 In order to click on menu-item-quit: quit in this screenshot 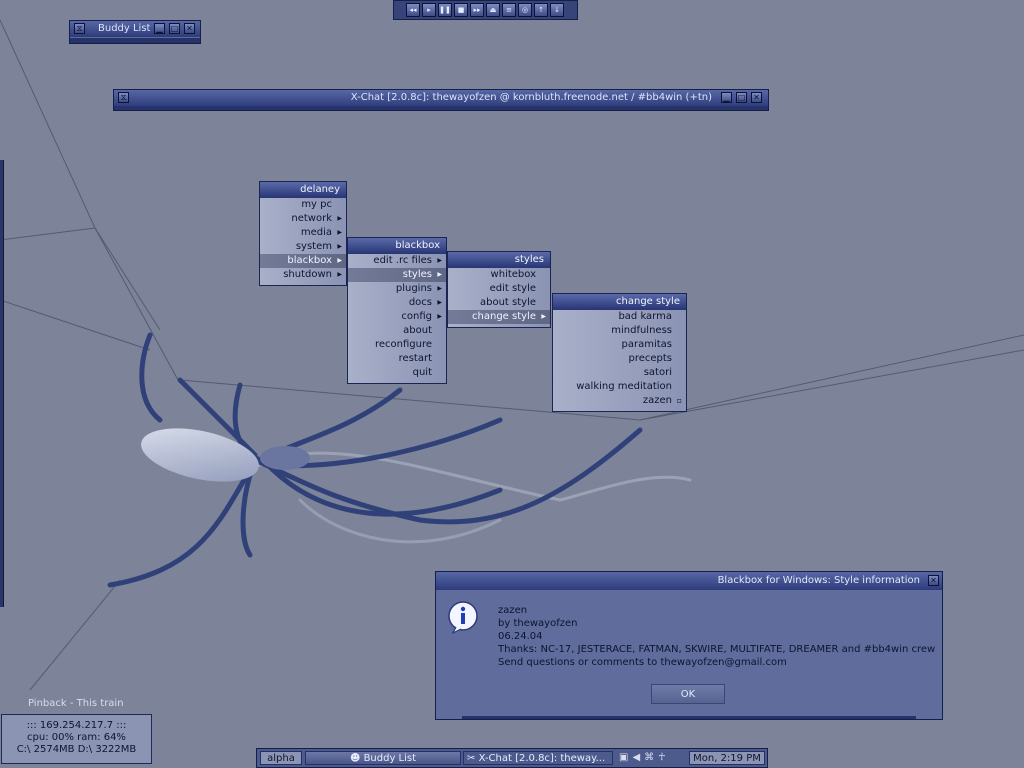, I will do `click(397, 373)`.